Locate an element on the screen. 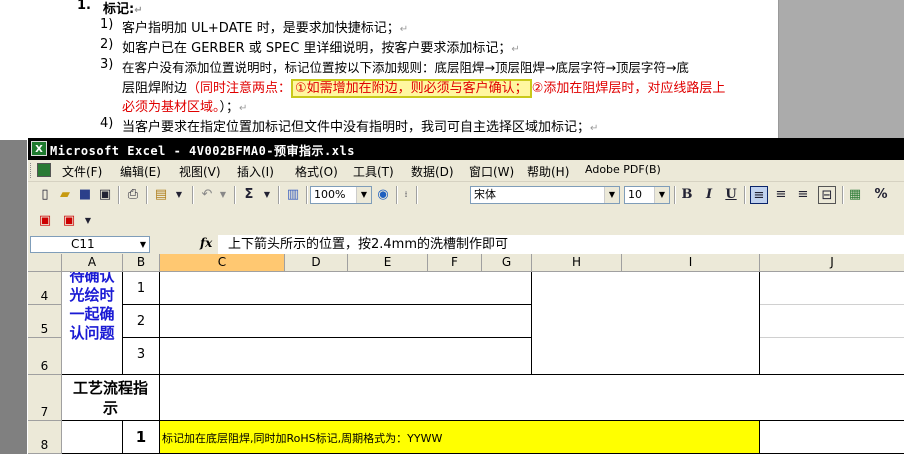  italic-button: I is located at coordinates (709, 195).